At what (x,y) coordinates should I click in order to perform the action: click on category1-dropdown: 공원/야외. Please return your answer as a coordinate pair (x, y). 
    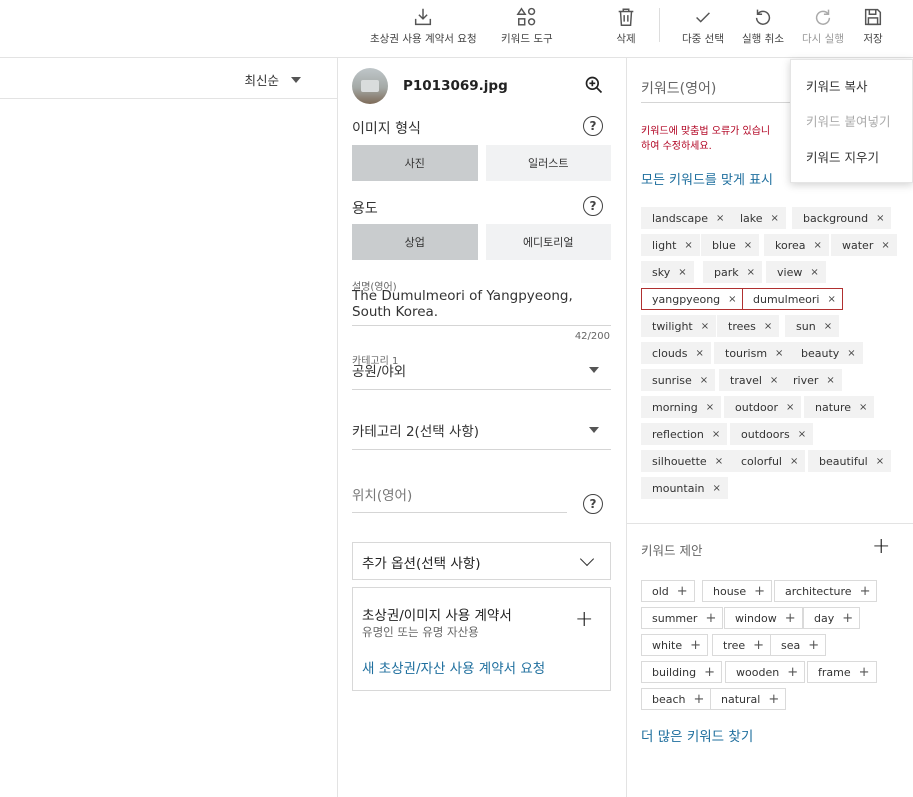
    Looking at the image, I should click on (379, 372).